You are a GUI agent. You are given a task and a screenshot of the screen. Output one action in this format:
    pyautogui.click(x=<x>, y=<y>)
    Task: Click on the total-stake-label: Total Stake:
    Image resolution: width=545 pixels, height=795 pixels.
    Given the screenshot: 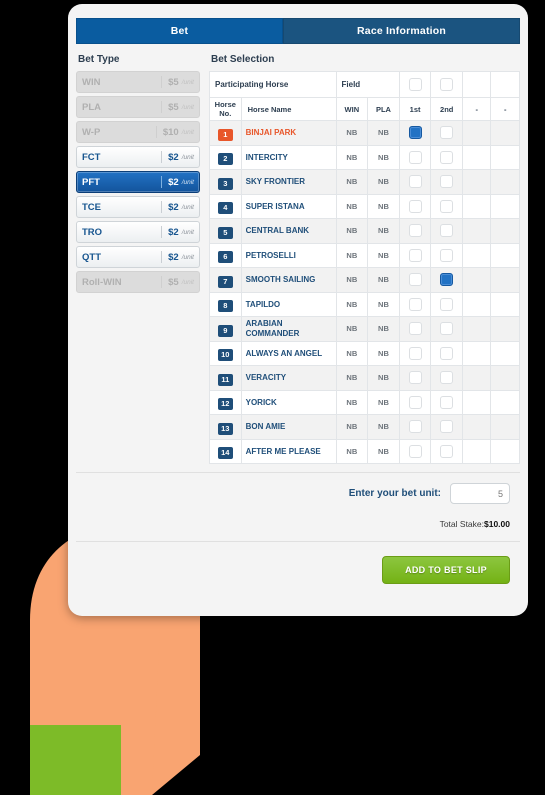 What is the action you would take?
    pyautogui.click(x=461, y=524)
    